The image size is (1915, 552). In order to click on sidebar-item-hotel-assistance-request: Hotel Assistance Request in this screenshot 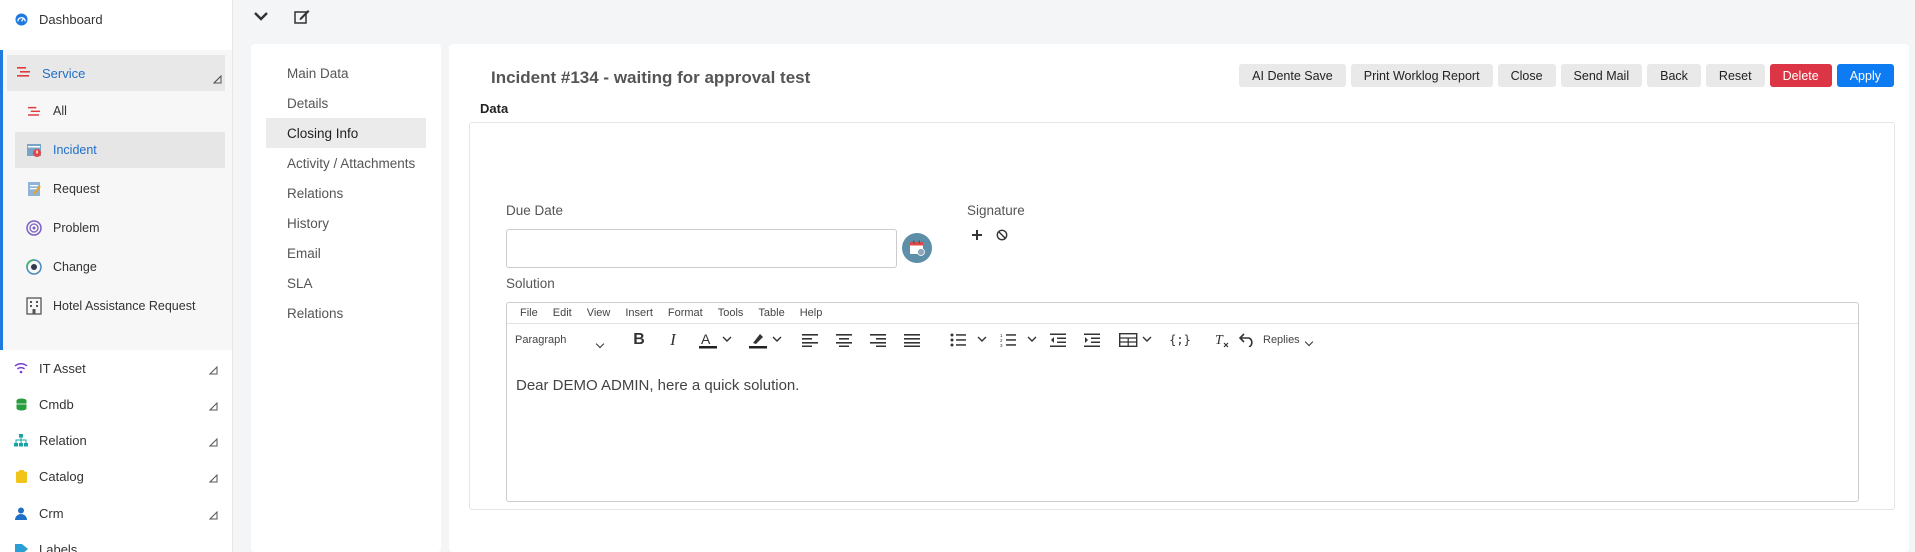, I will do `click(120, 306)`.